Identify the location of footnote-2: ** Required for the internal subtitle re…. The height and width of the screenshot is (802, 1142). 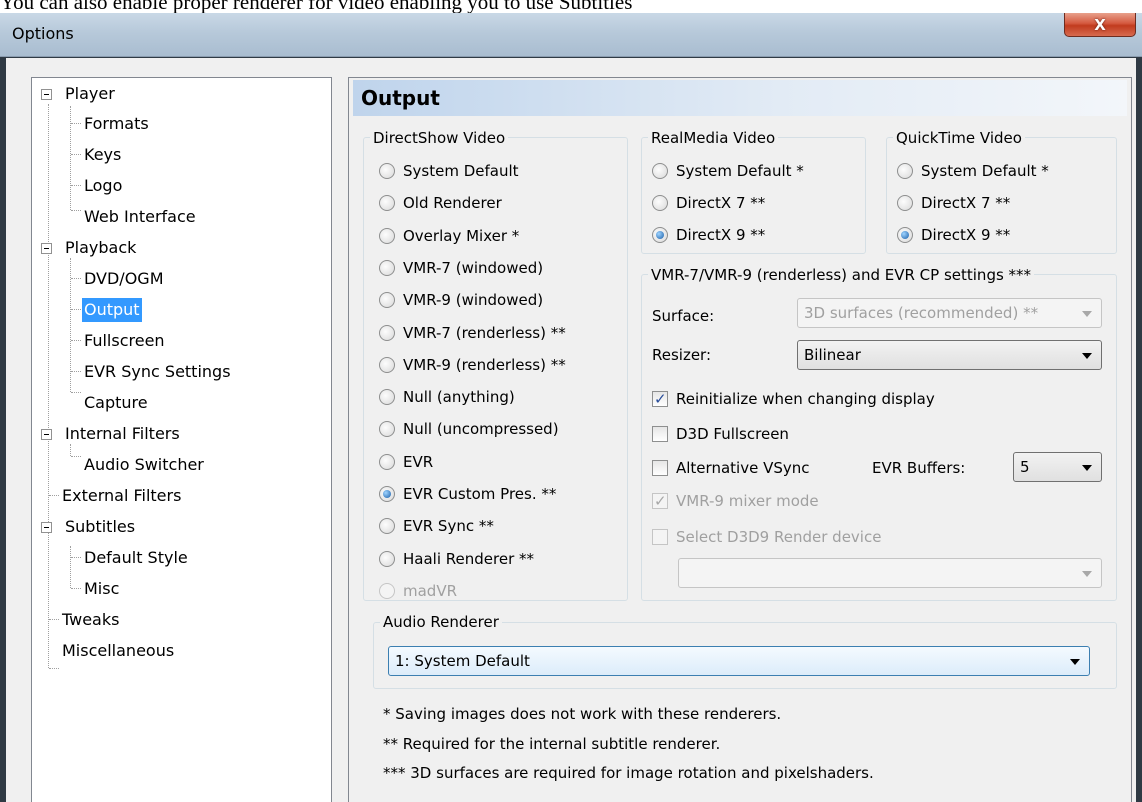
(552, 744).